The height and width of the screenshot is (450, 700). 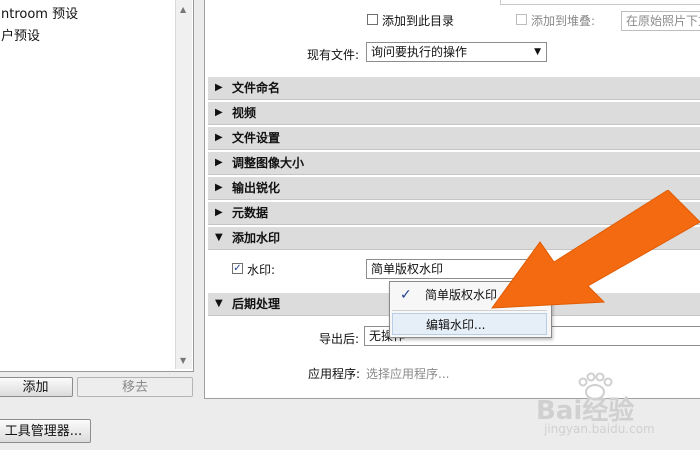 What do you see at coordinates (600, 2) in the screenshot?
I see `top-field-edge` at bounding box center [600, 2].